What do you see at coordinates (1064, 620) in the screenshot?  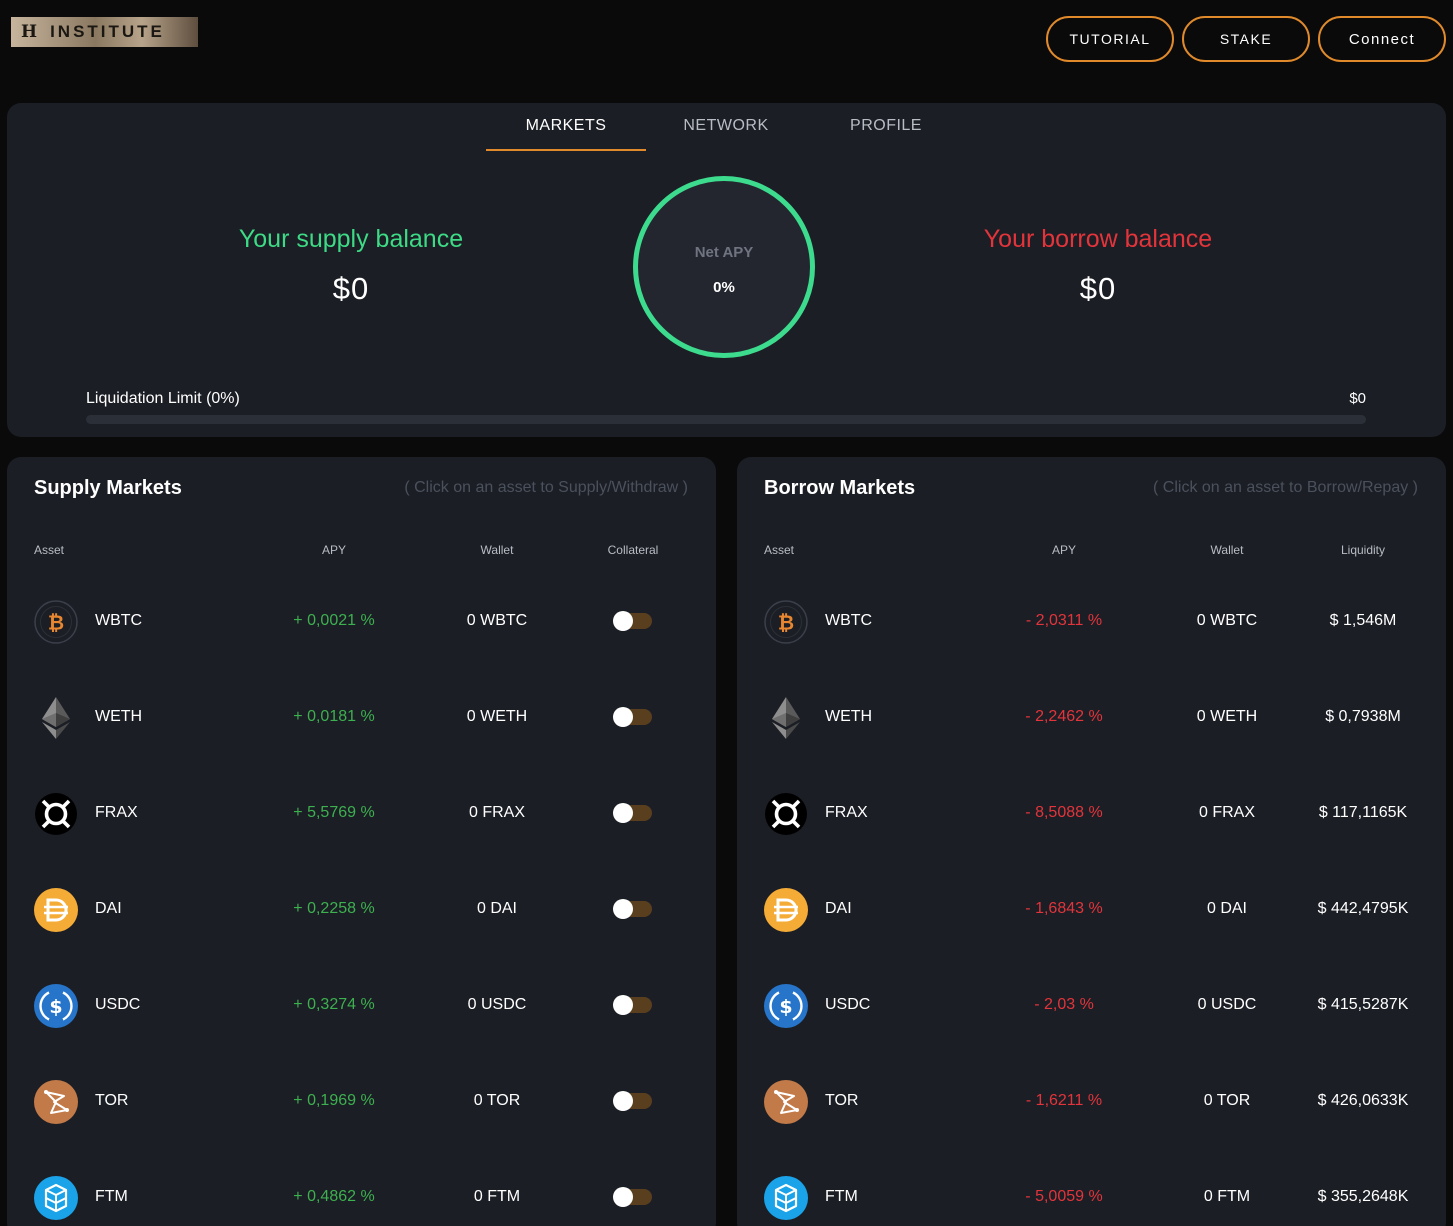 I see `asset-apy: - 2,0311 %` at bounding box center [1064, 620].